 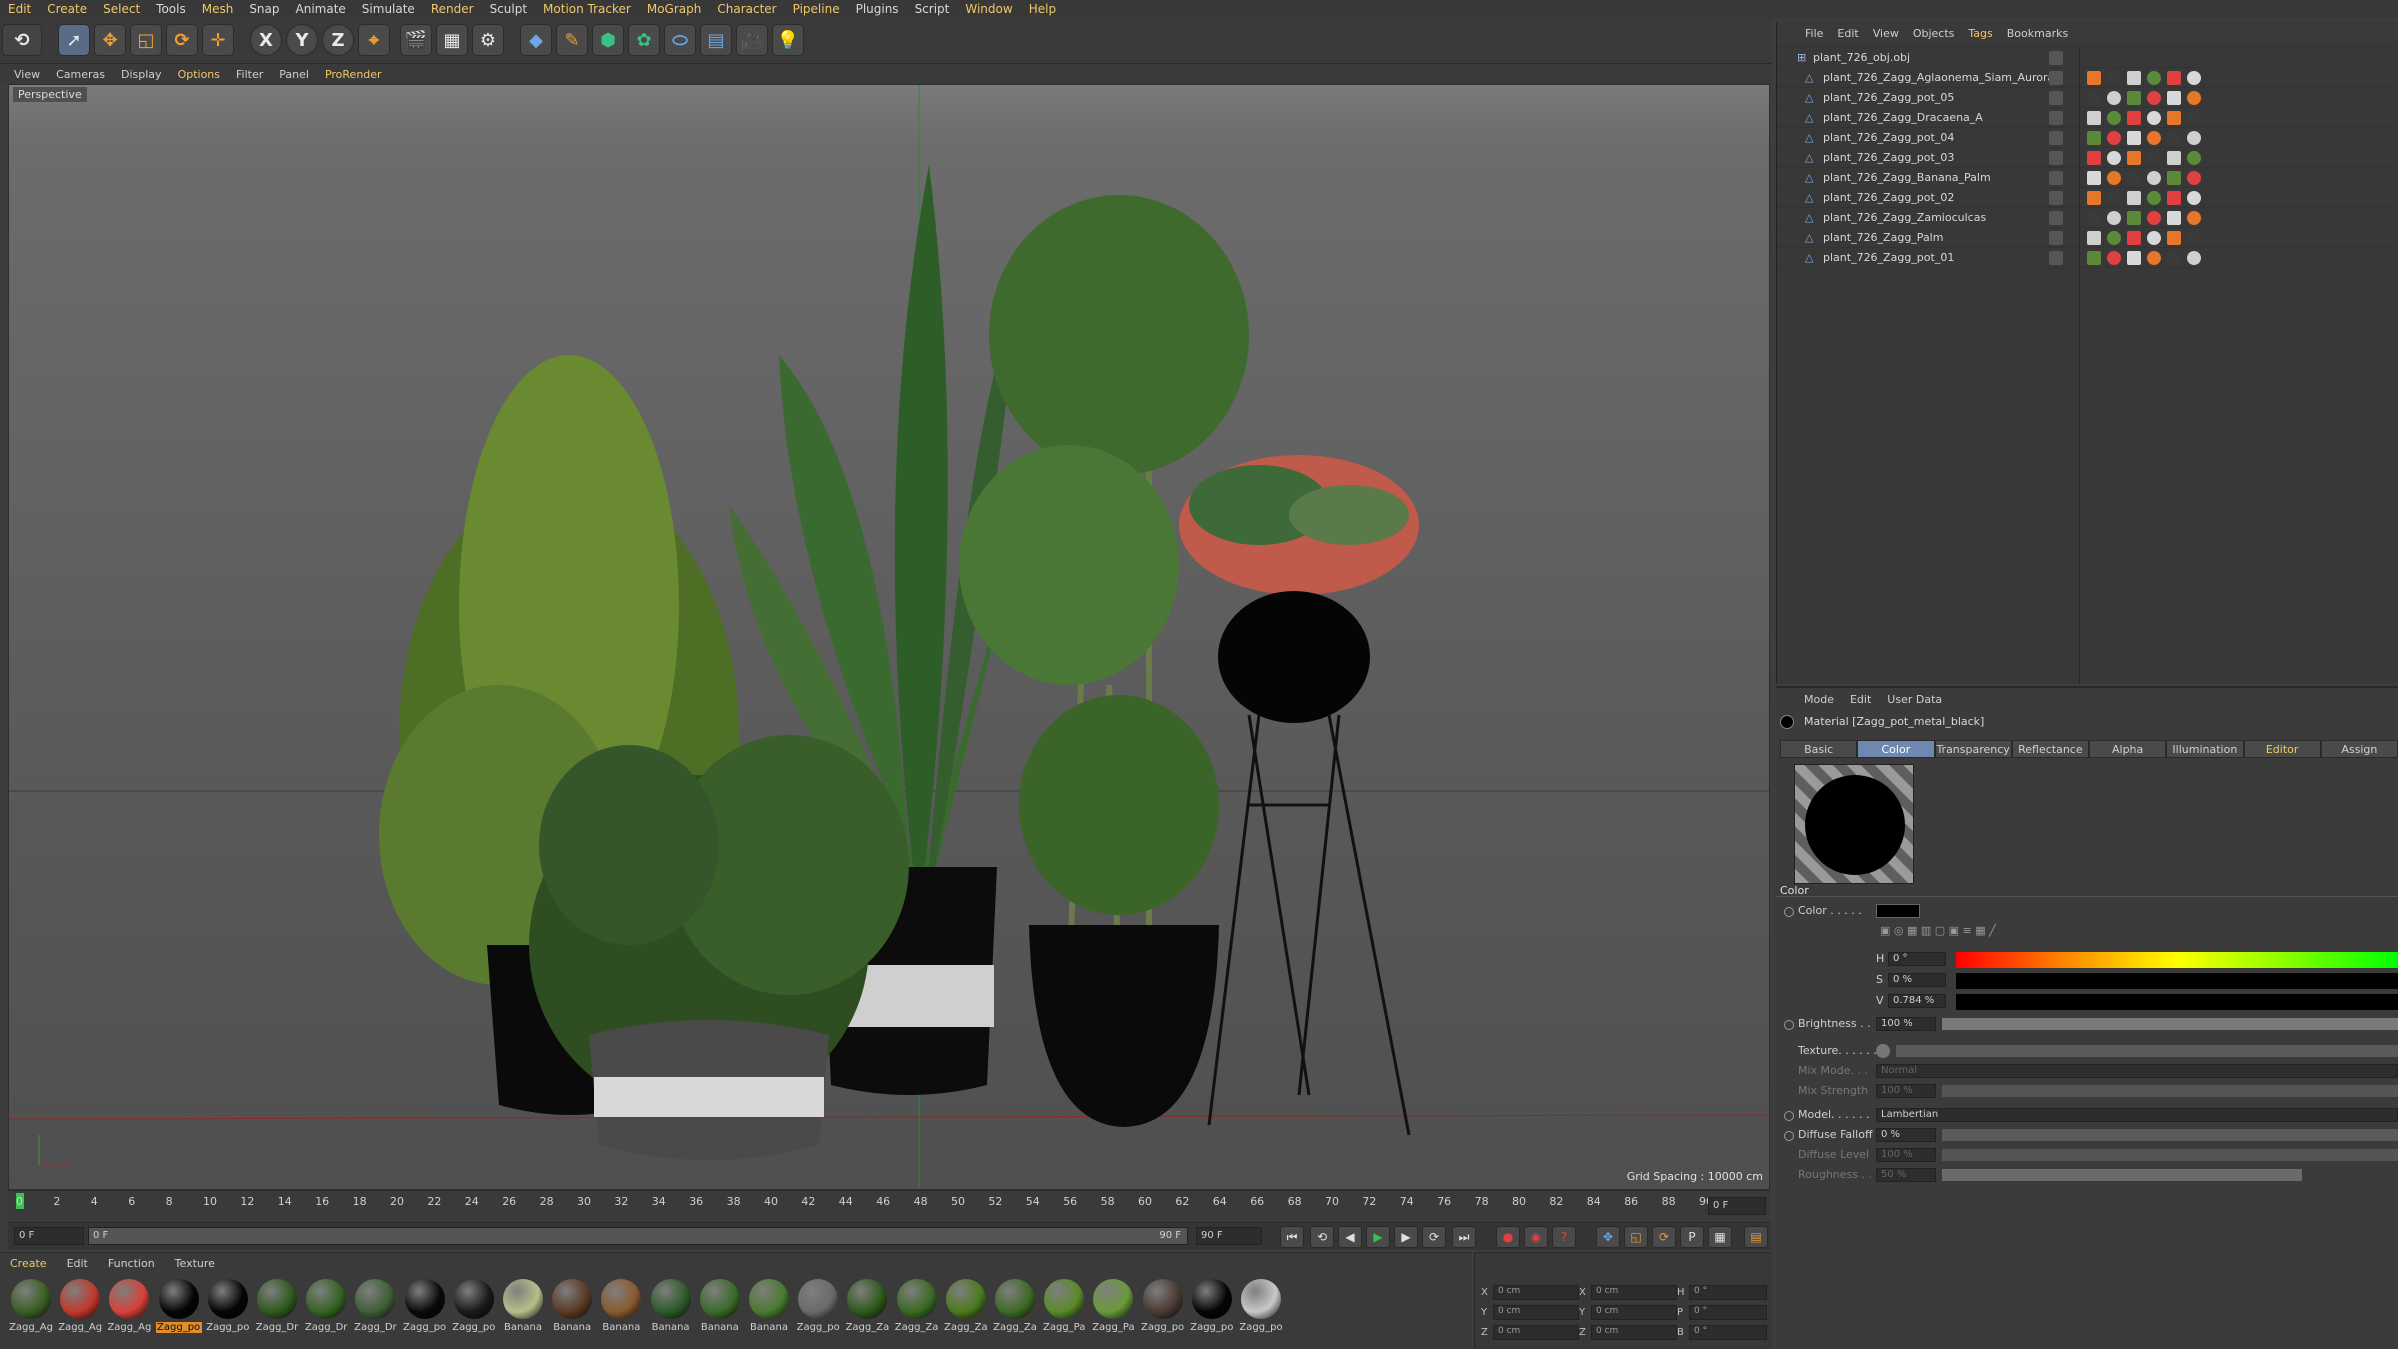 I want to click on key-pla-button: ▦, so click(x=1720, y=1237).